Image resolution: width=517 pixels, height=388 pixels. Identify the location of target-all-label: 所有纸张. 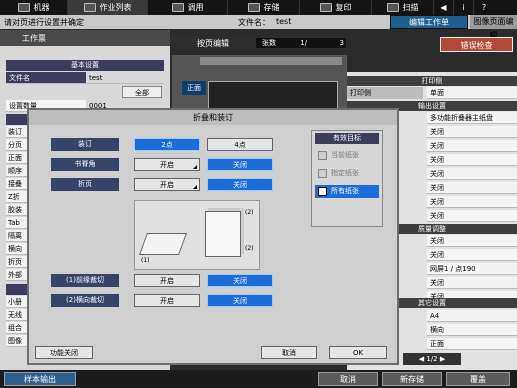
(345, 191).